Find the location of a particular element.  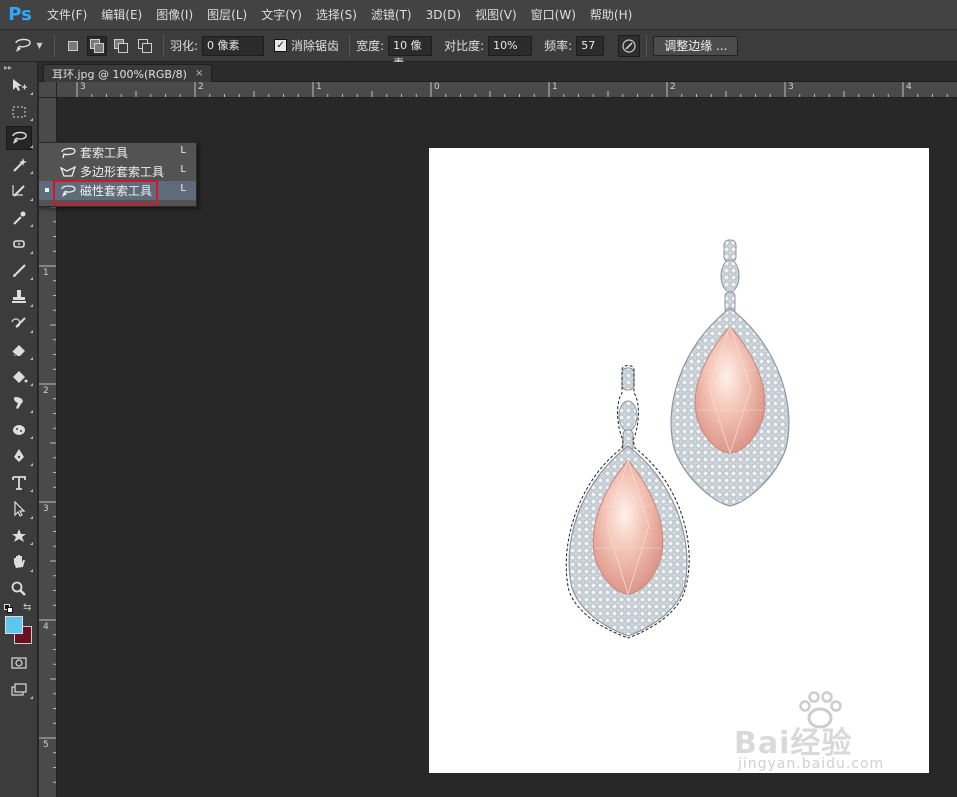

color-swatches: ⇆ is located at coordinates (19, 626).